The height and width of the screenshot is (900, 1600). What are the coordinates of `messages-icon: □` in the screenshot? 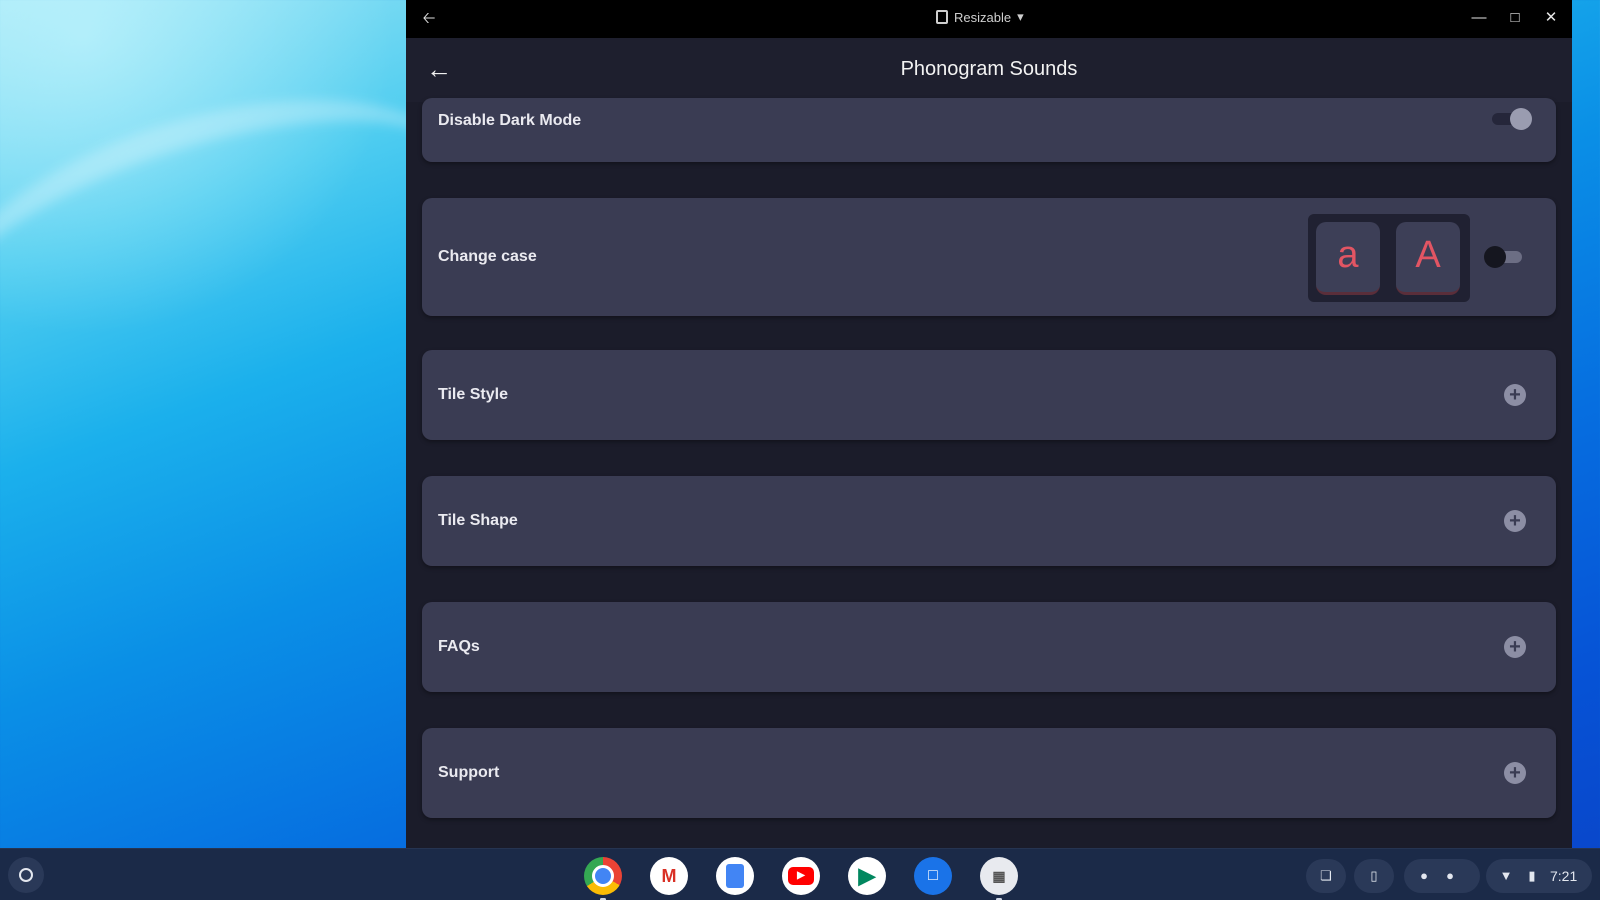 It's located at (933, 876).